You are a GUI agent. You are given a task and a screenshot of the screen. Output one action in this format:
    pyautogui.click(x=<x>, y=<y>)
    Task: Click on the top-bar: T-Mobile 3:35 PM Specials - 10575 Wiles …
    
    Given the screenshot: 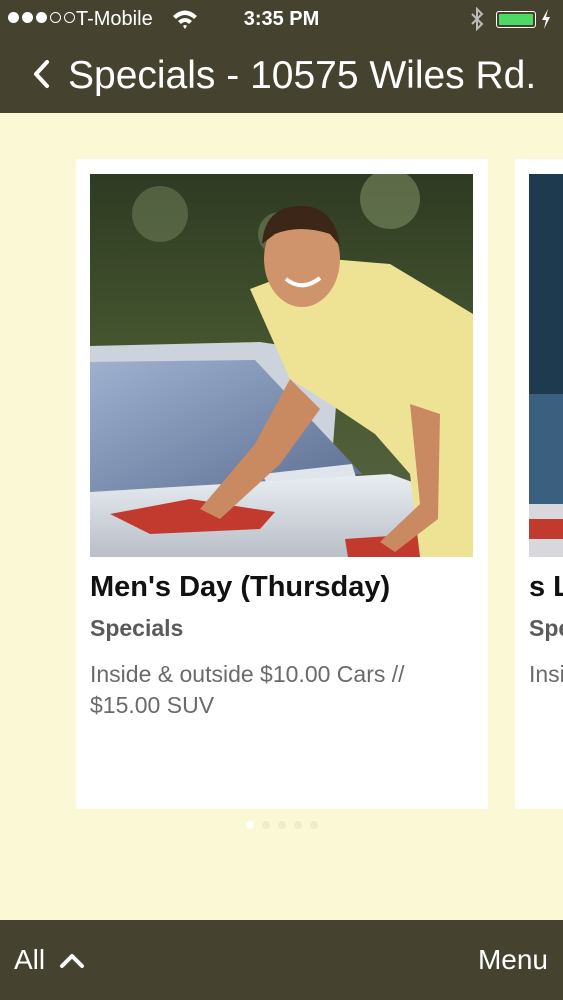 What is the action you would take?
    pyautogui.click(x=281, y=56)
    